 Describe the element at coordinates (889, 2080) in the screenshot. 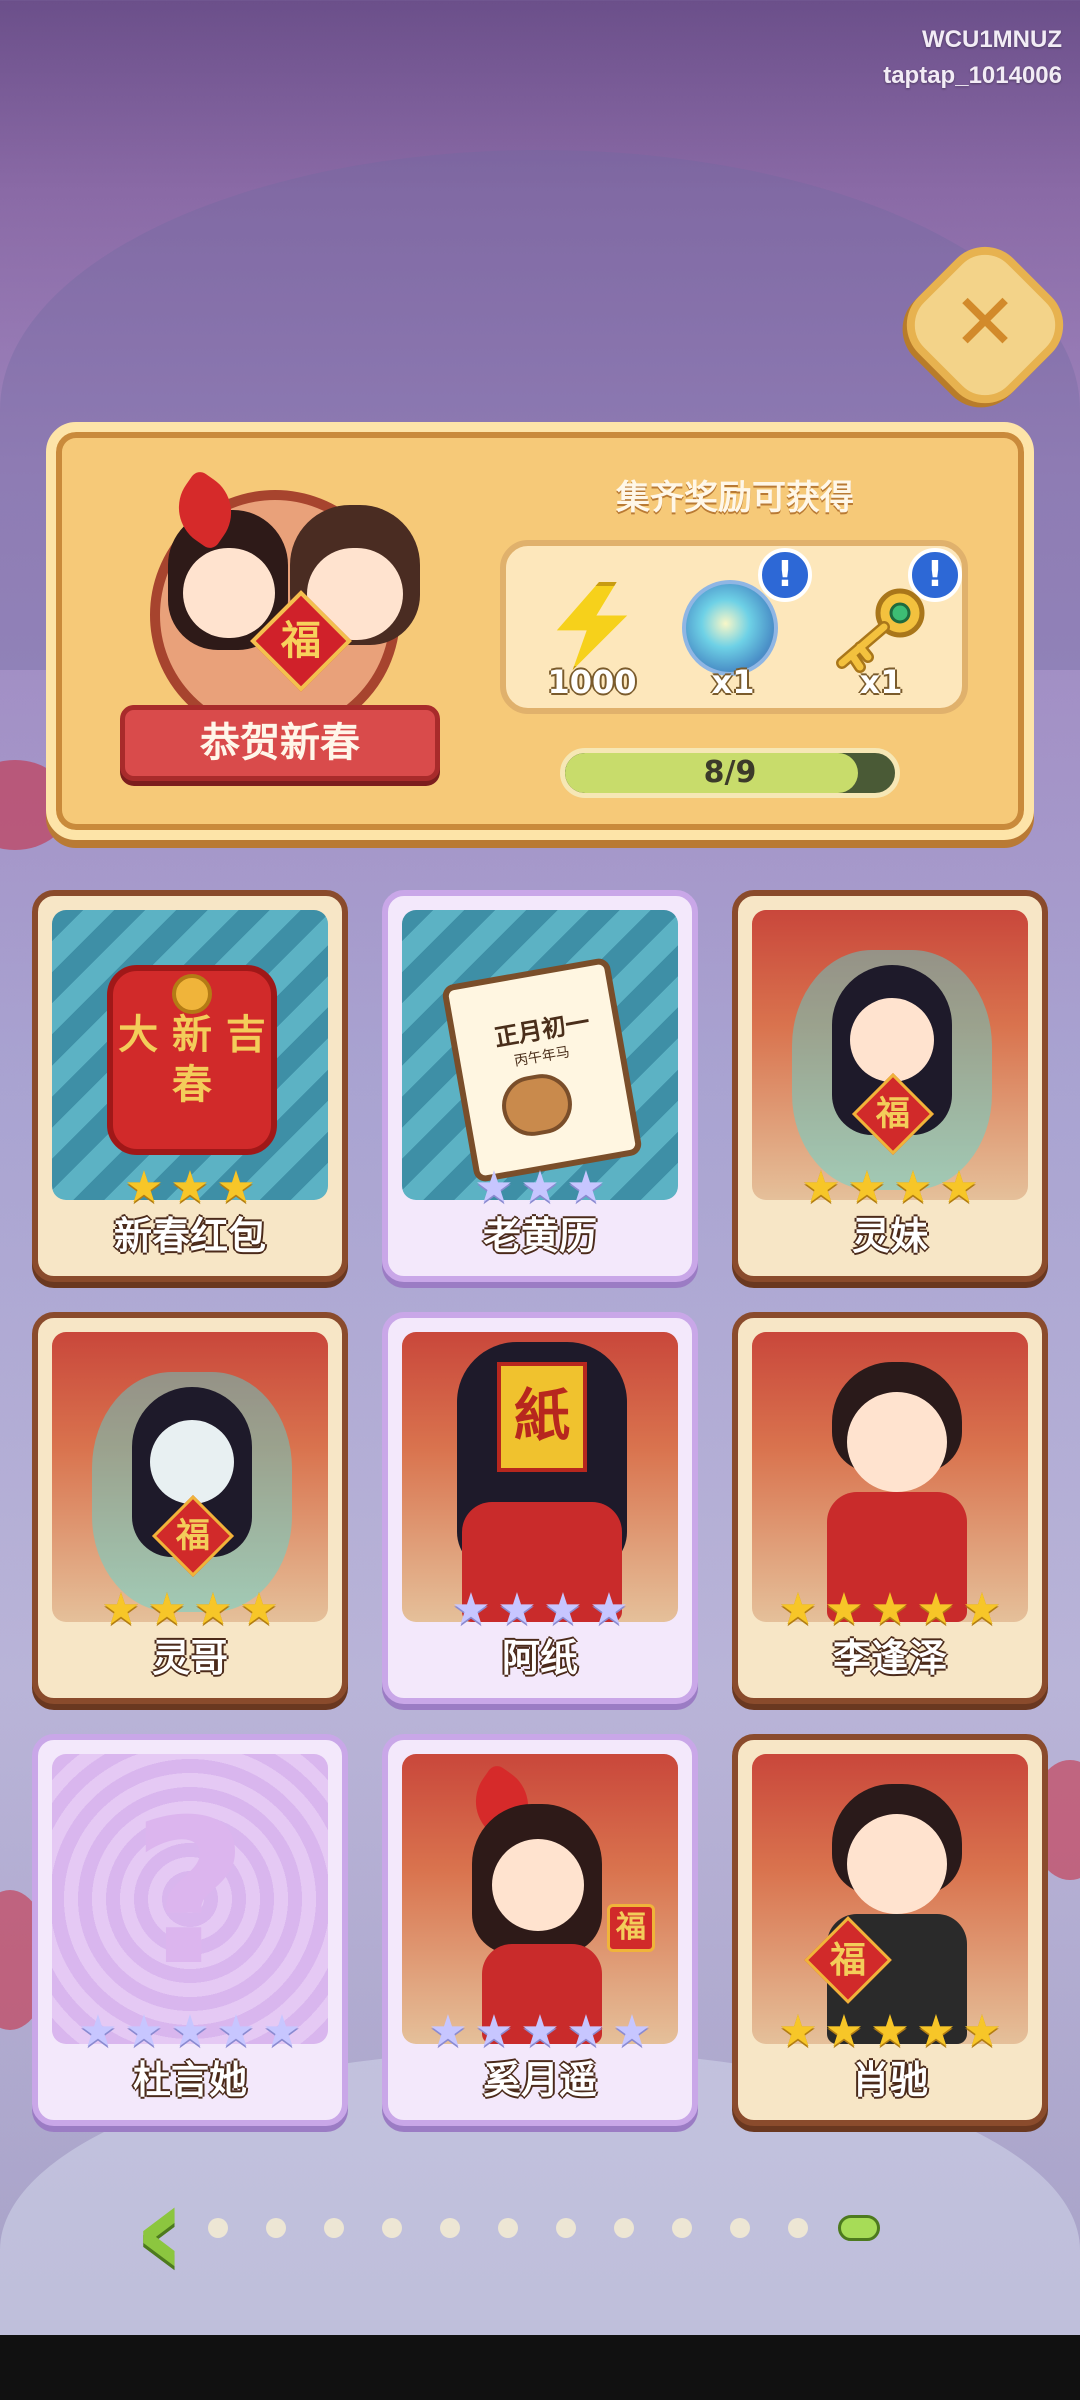

I see `card-name: 肖驰` at that location.